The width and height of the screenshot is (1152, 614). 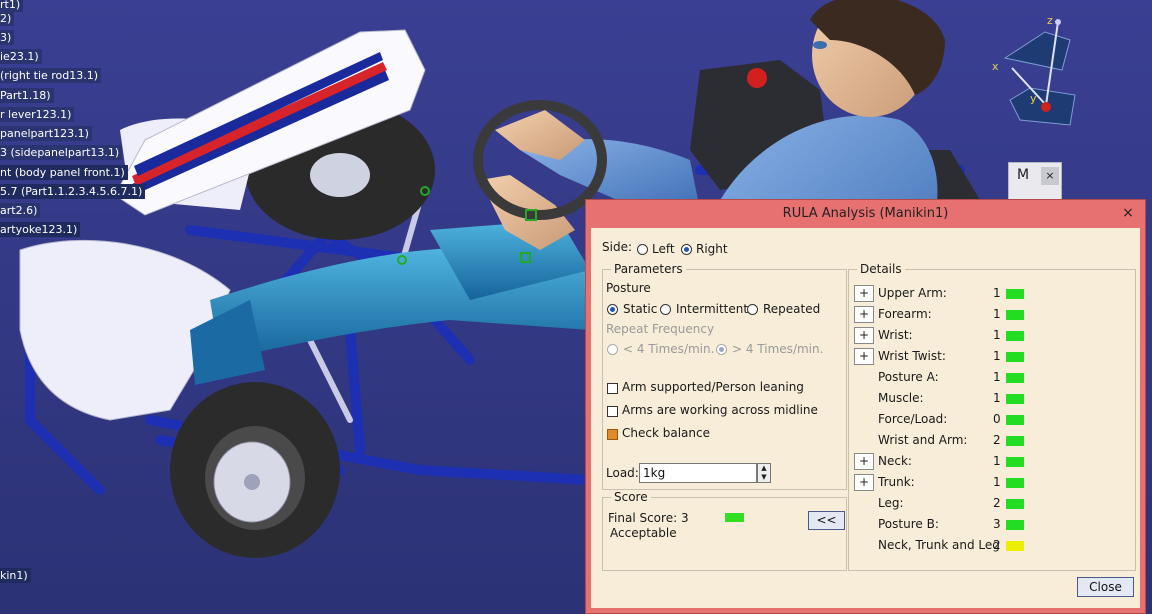 What do you see at coordinates (997, 524) in the screenshot?
I see `posture-b-value: 3` at bounding box center [997, 524].